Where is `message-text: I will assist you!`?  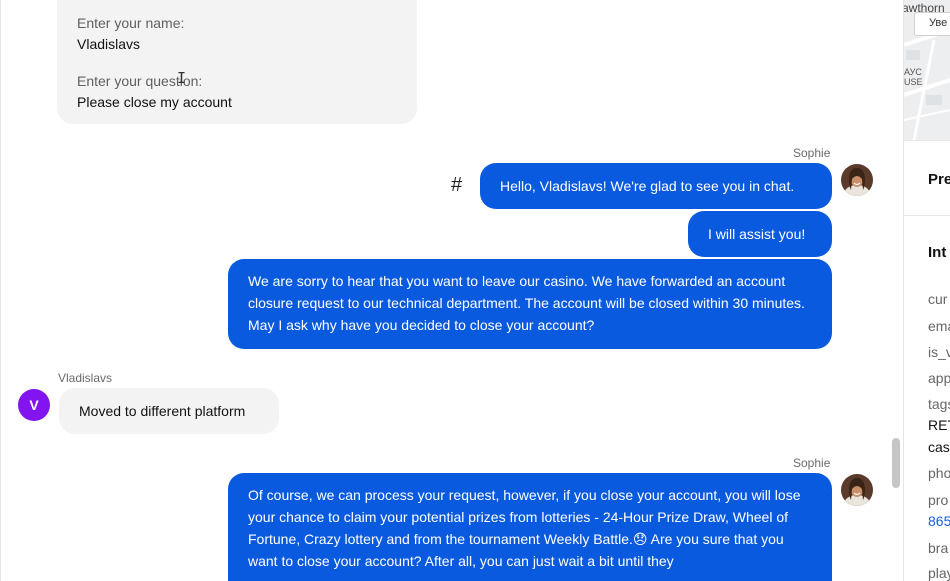
message-text: I will assist you! is located at coordinates (757, 234).